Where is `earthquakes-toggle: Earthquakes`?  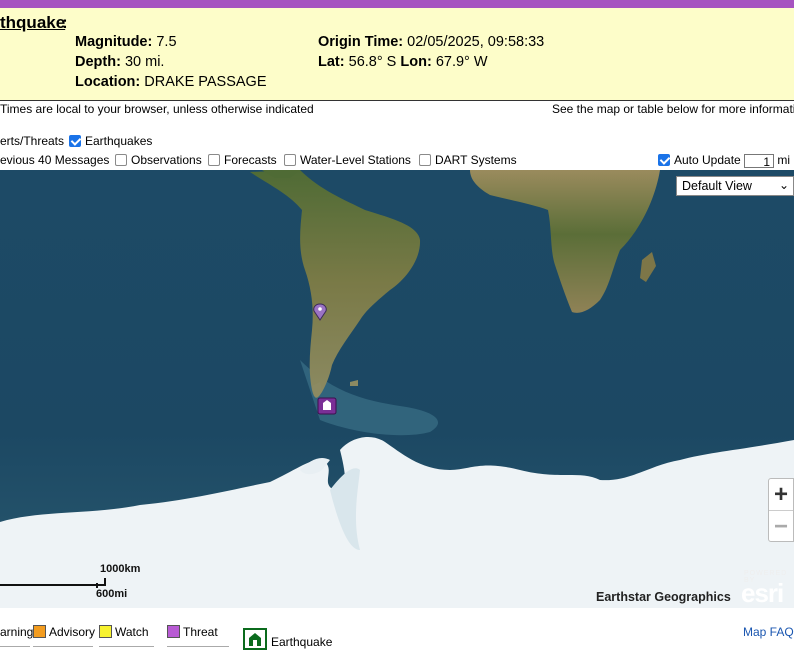 earthquakes-toggle: Earthquakes is located at coordinates (110, 141).